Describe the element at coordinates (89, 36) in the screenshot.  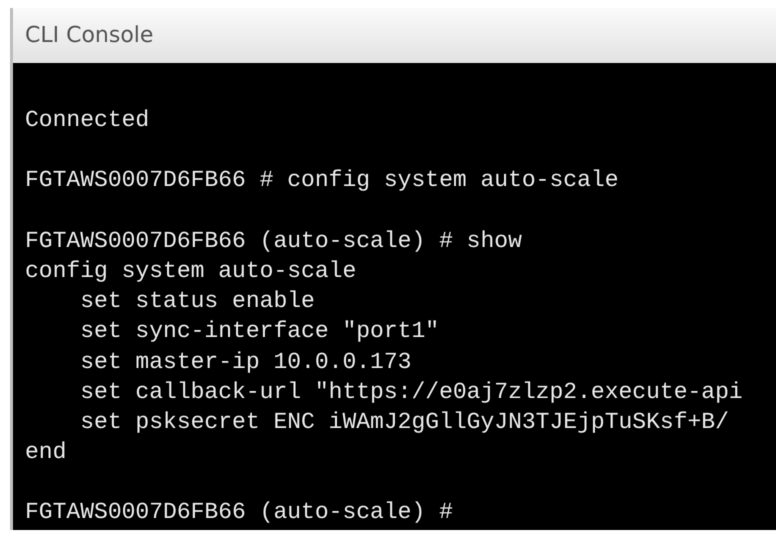
I see `window-title: CLI Console` at that location.